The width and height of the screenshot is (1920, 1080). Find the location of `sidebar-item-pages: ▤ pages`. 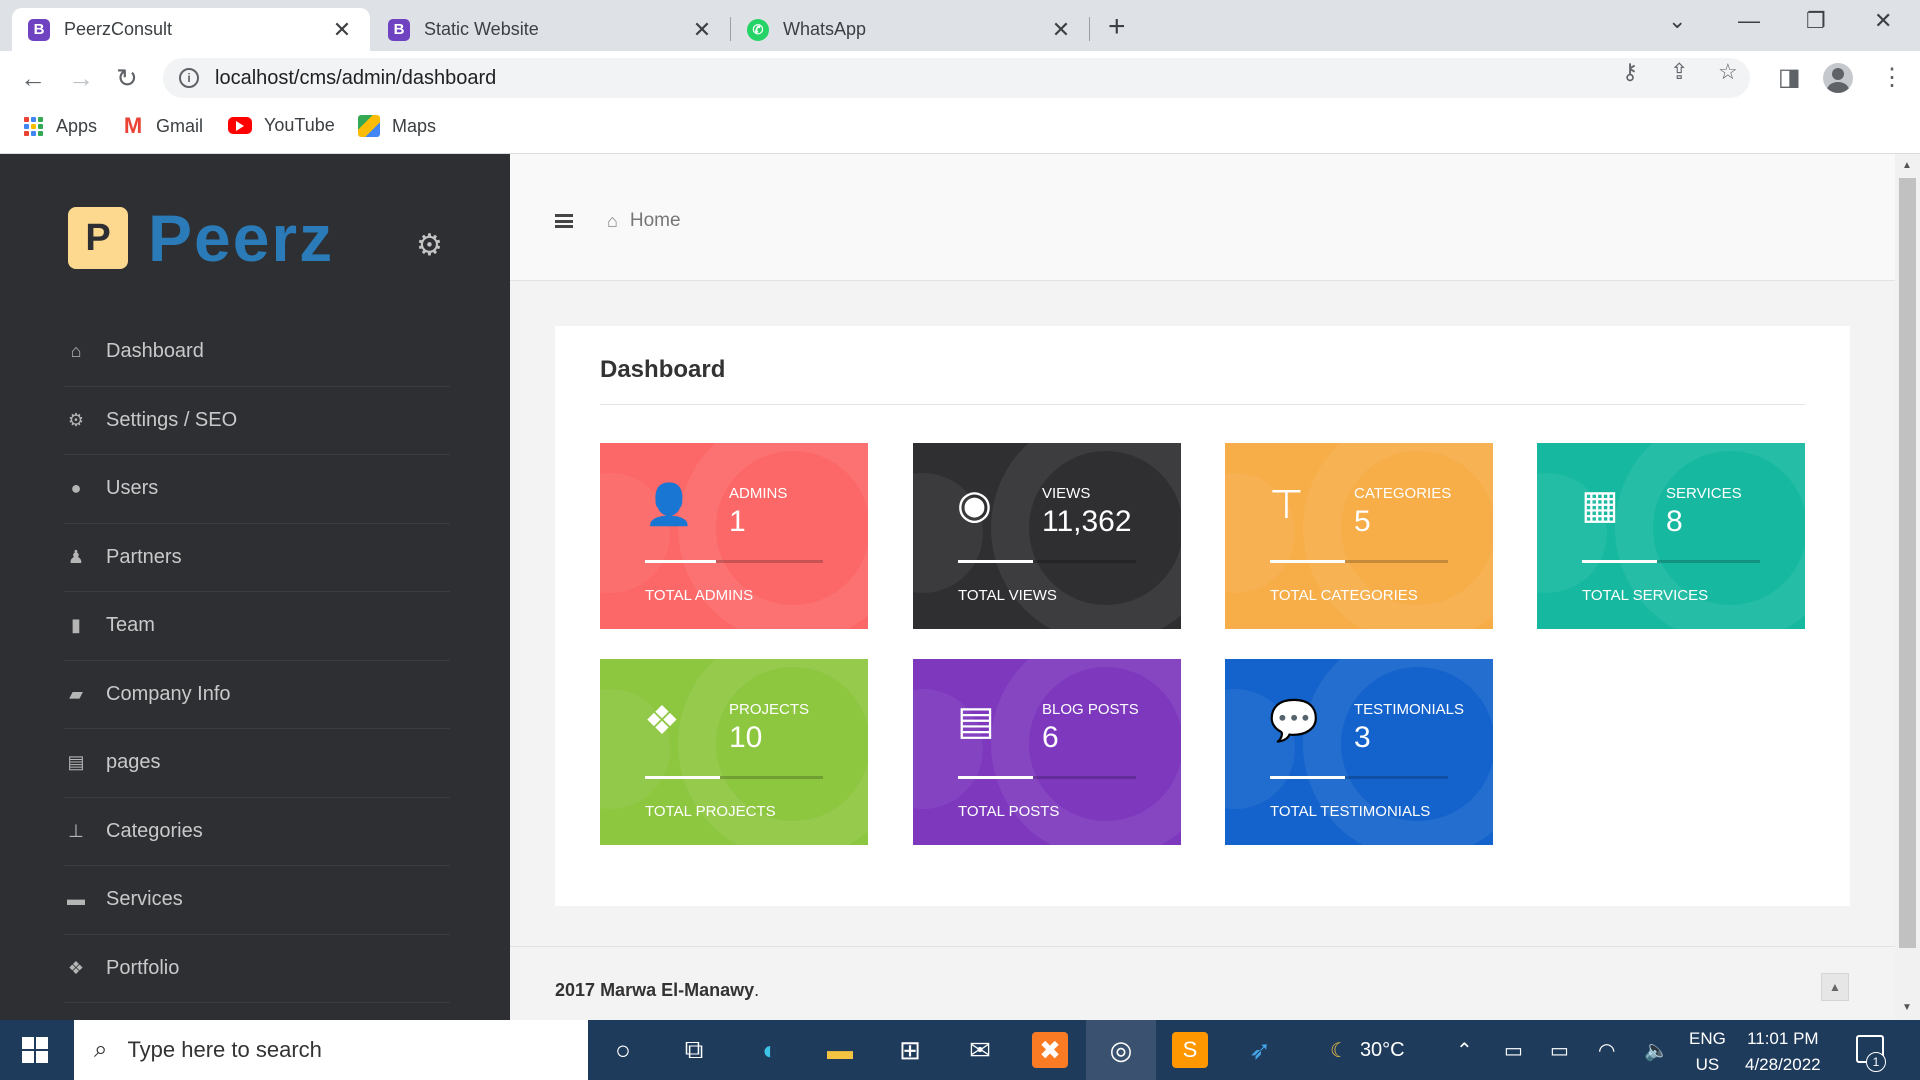

sidebar-item-pages: ▤ pages is located at coordinates (257, 763).